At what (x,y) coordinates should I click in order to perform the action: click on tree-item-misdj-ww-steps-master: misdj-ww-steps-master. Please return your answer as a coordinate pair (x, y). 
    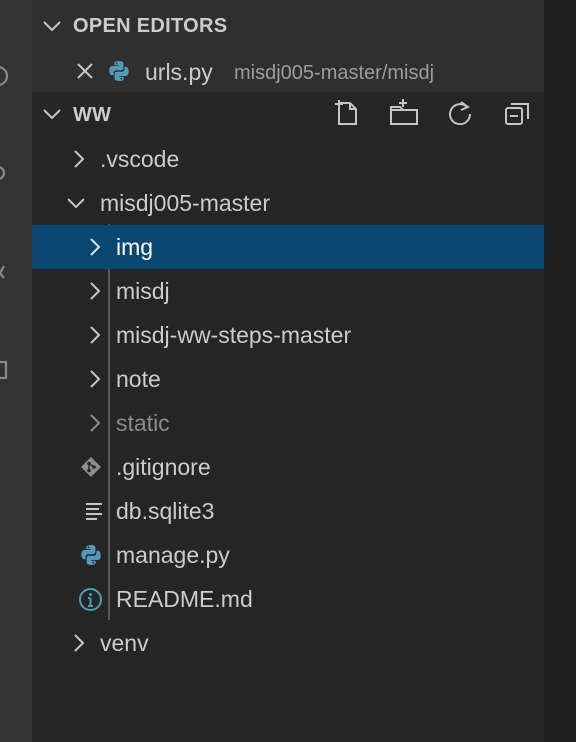
    Looking at the image, I should click on (288, 335).